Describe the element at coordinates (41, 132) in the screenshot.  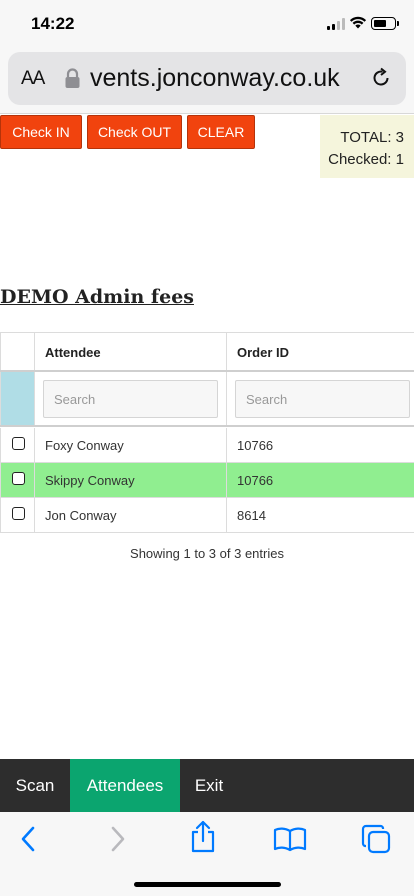
I see `check-in-button: Check IN` at that location.